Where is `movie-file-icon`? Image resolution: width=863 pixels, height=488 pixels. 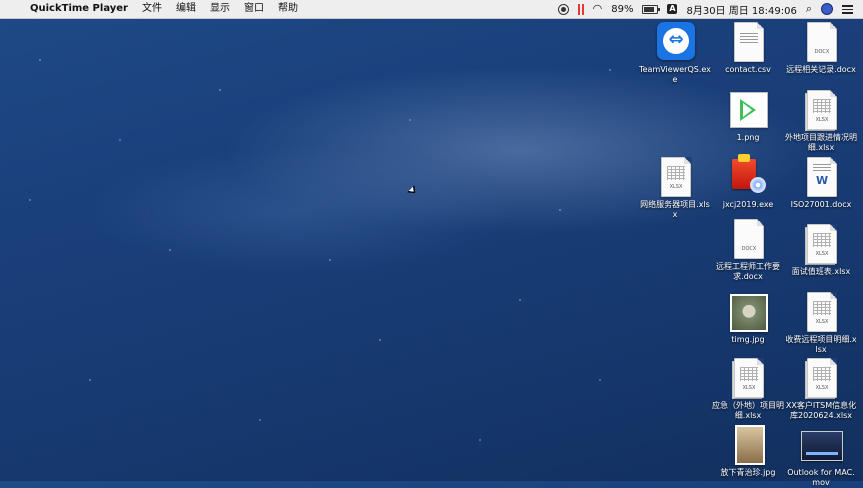 movie-file-icon is located at coordinates (822, 446).